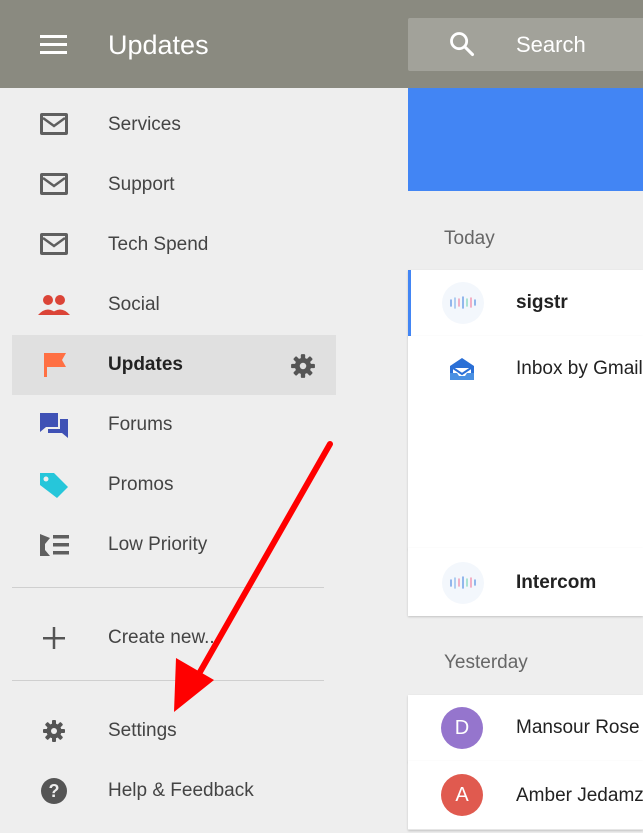 Image resolution: width=643 pixels, height=833 pixels. Describe the element at coordinates (578, 727) in the screenshot. I see `sender-name: Mansour Rose` at that location.